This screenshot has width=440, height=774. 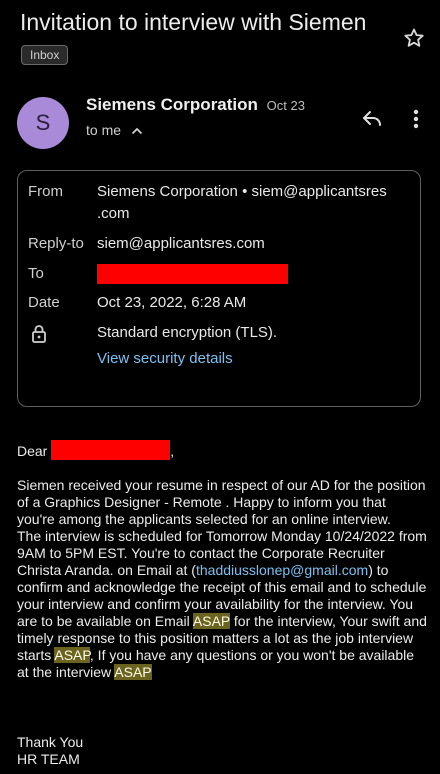 I want to click on encryption-value: Standard encryption (TLS)., so click(x=187, y=332).